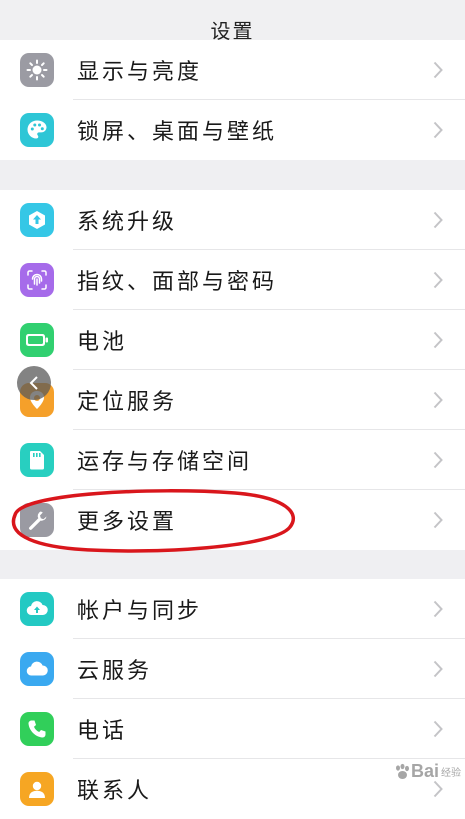  I want to click on settings-item-label: 系统升级, so click(127, 222).